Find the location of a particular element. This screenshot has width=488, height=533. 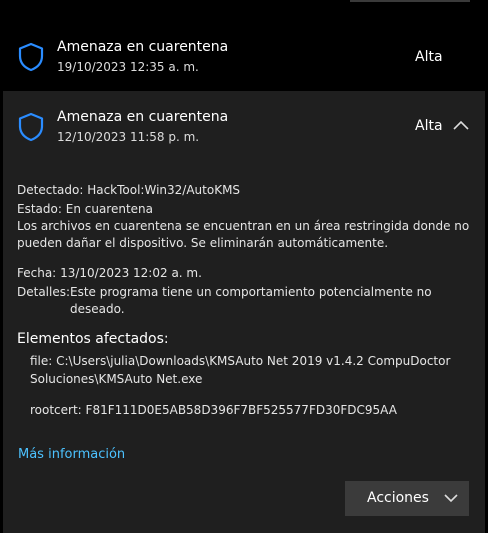

detected-value: HackTool:Win32/AutoKMS is located at coordinates (164, 190).